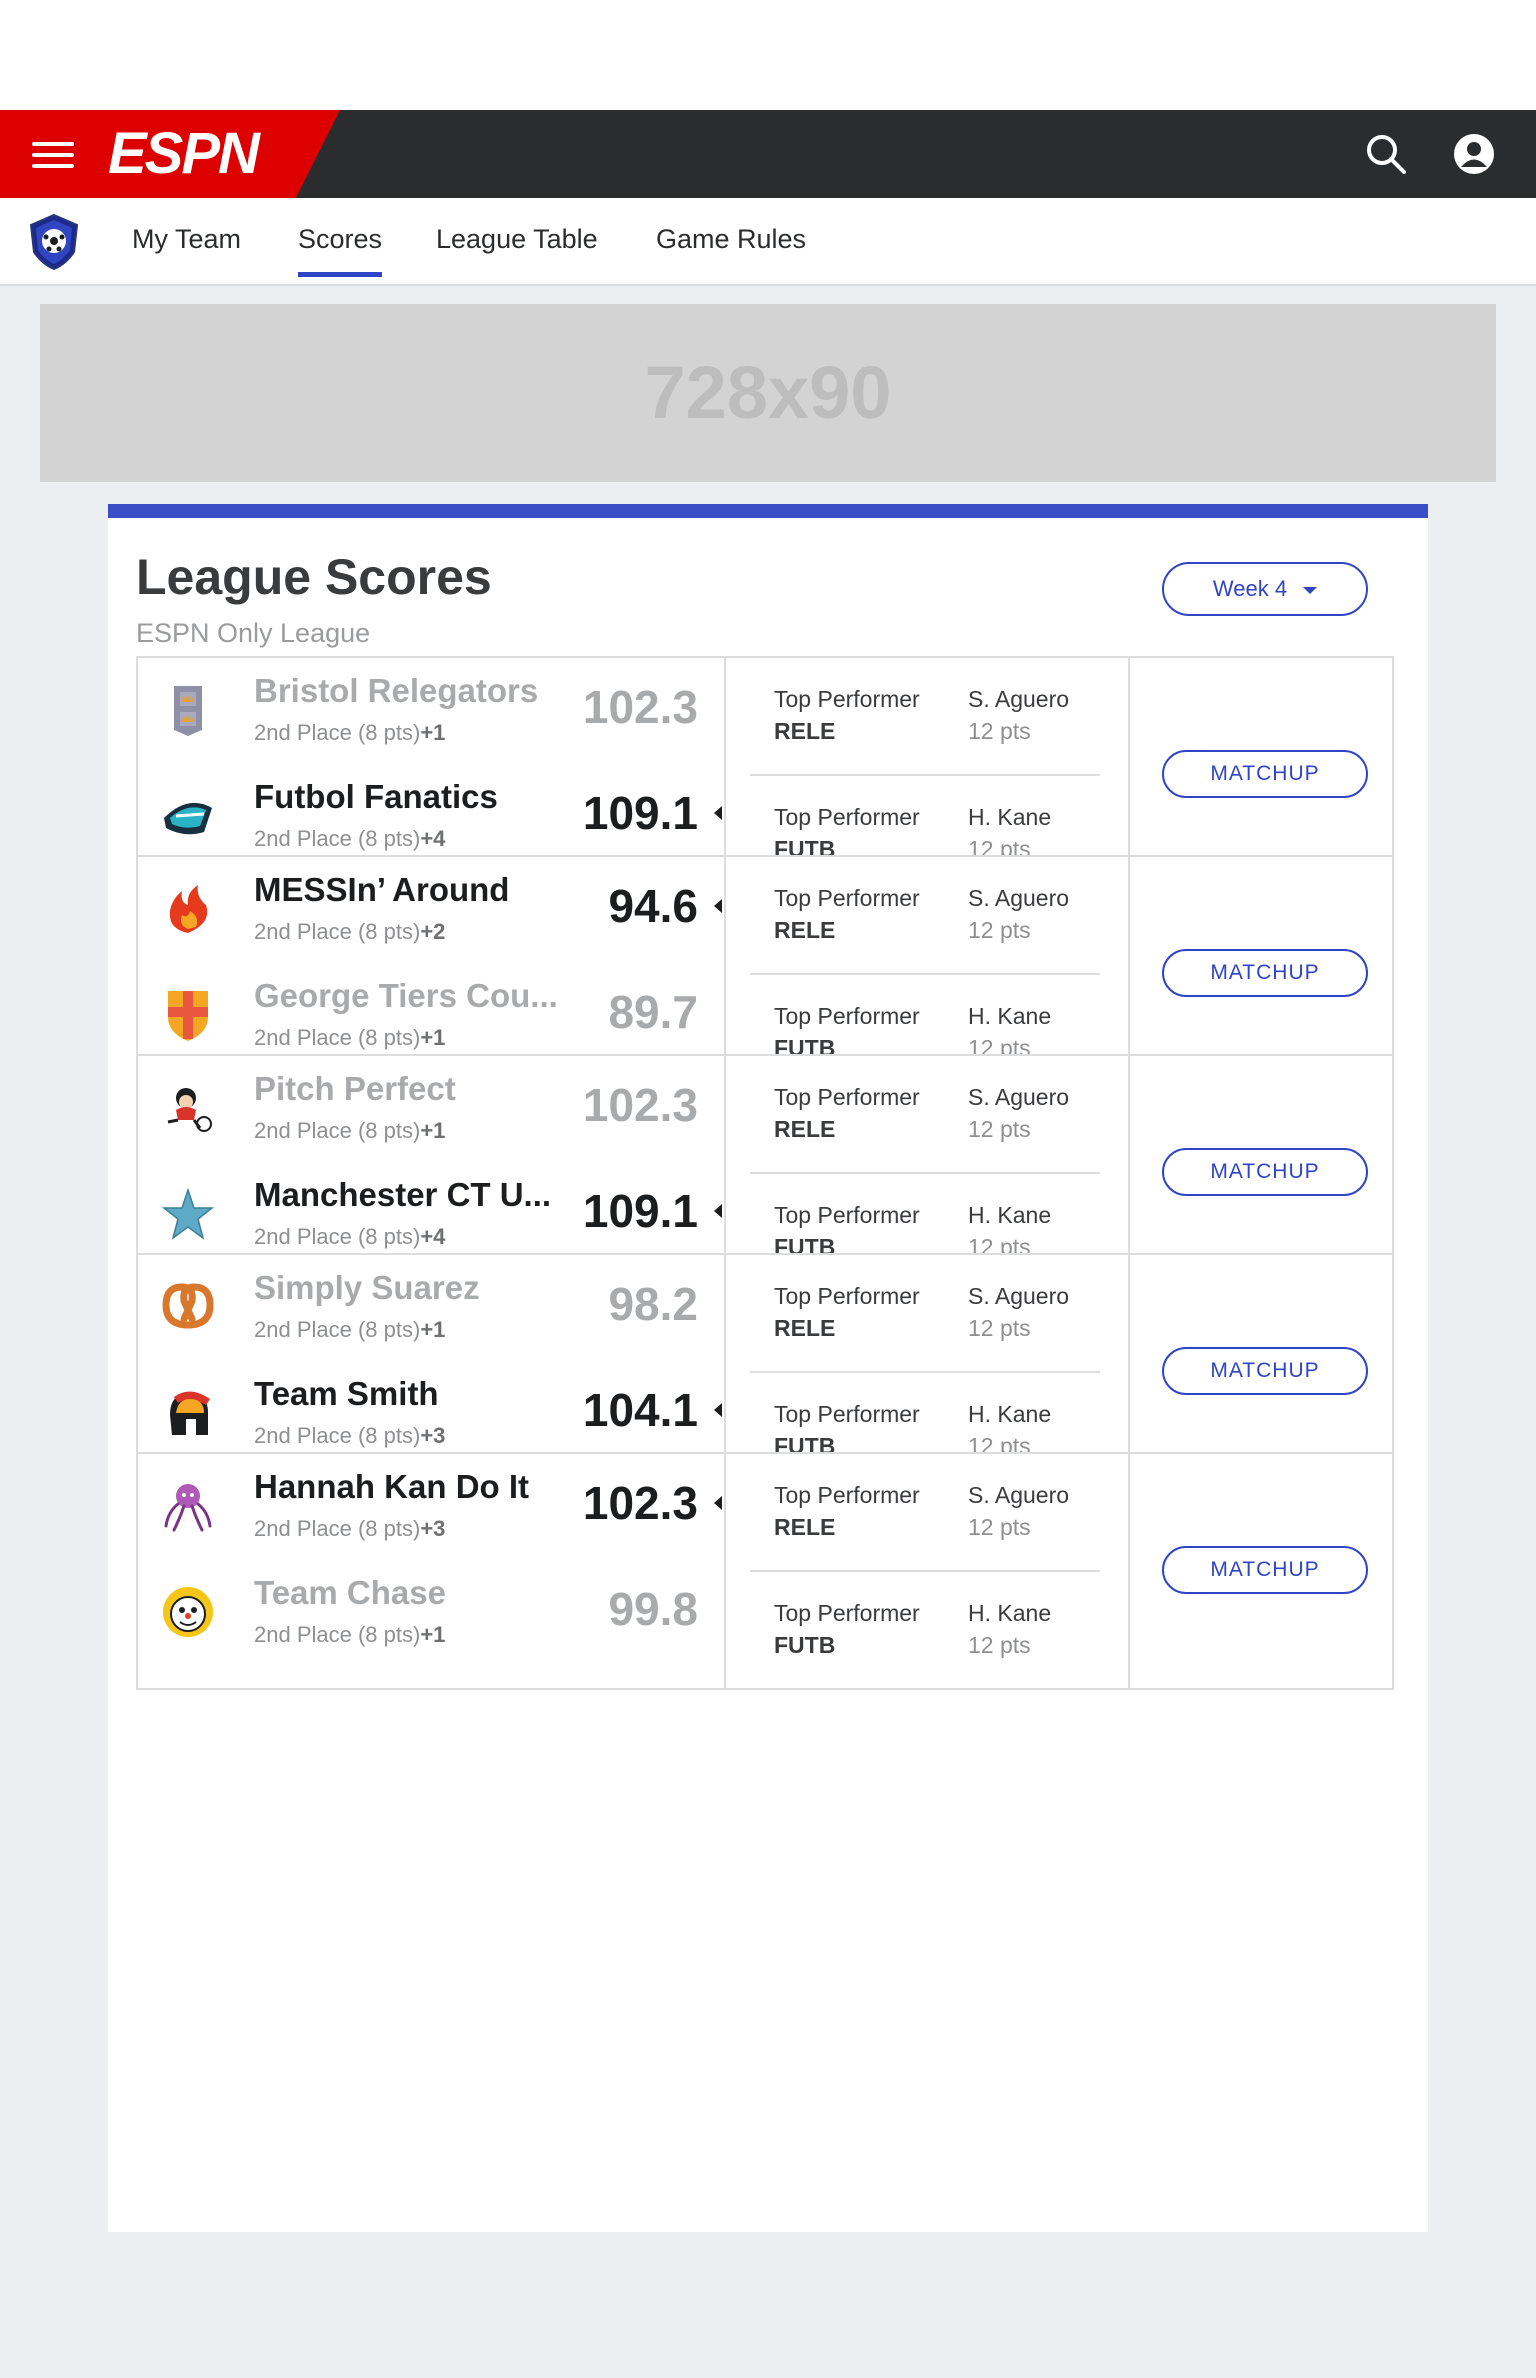 The height and width of the screenshot is (2378, 1536). I want to click on team-score: 94.6, so click(653, 906).